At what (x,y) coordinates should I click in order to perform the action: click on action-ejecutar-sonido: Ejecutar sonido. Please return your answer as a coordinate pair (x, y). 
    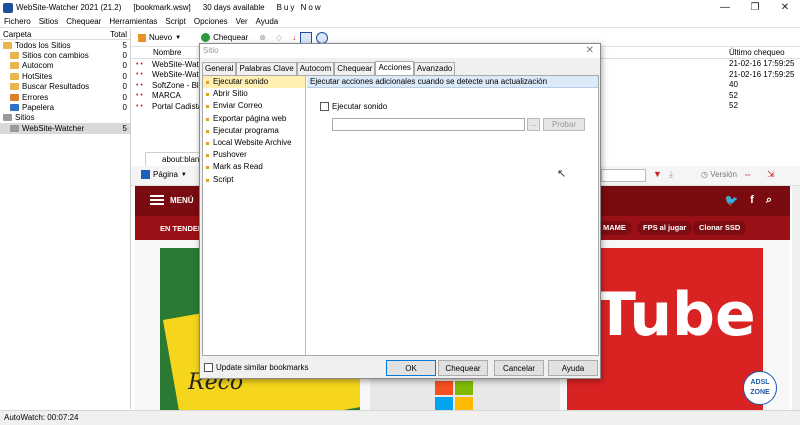
    Looking at the image, I should click on (254, 82).